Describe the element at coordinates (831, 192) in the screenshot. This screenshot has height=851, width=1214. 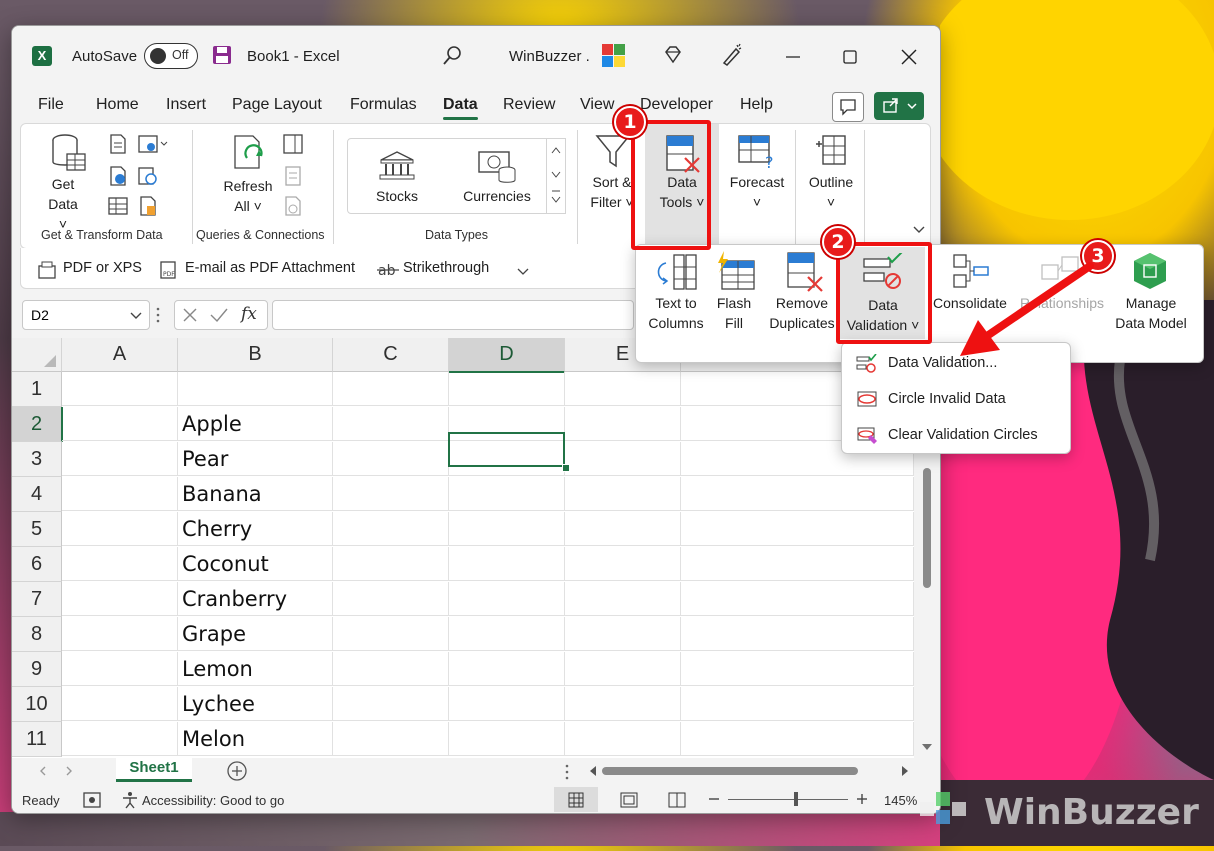
I see `outline-button: Outline ˅` at that location.